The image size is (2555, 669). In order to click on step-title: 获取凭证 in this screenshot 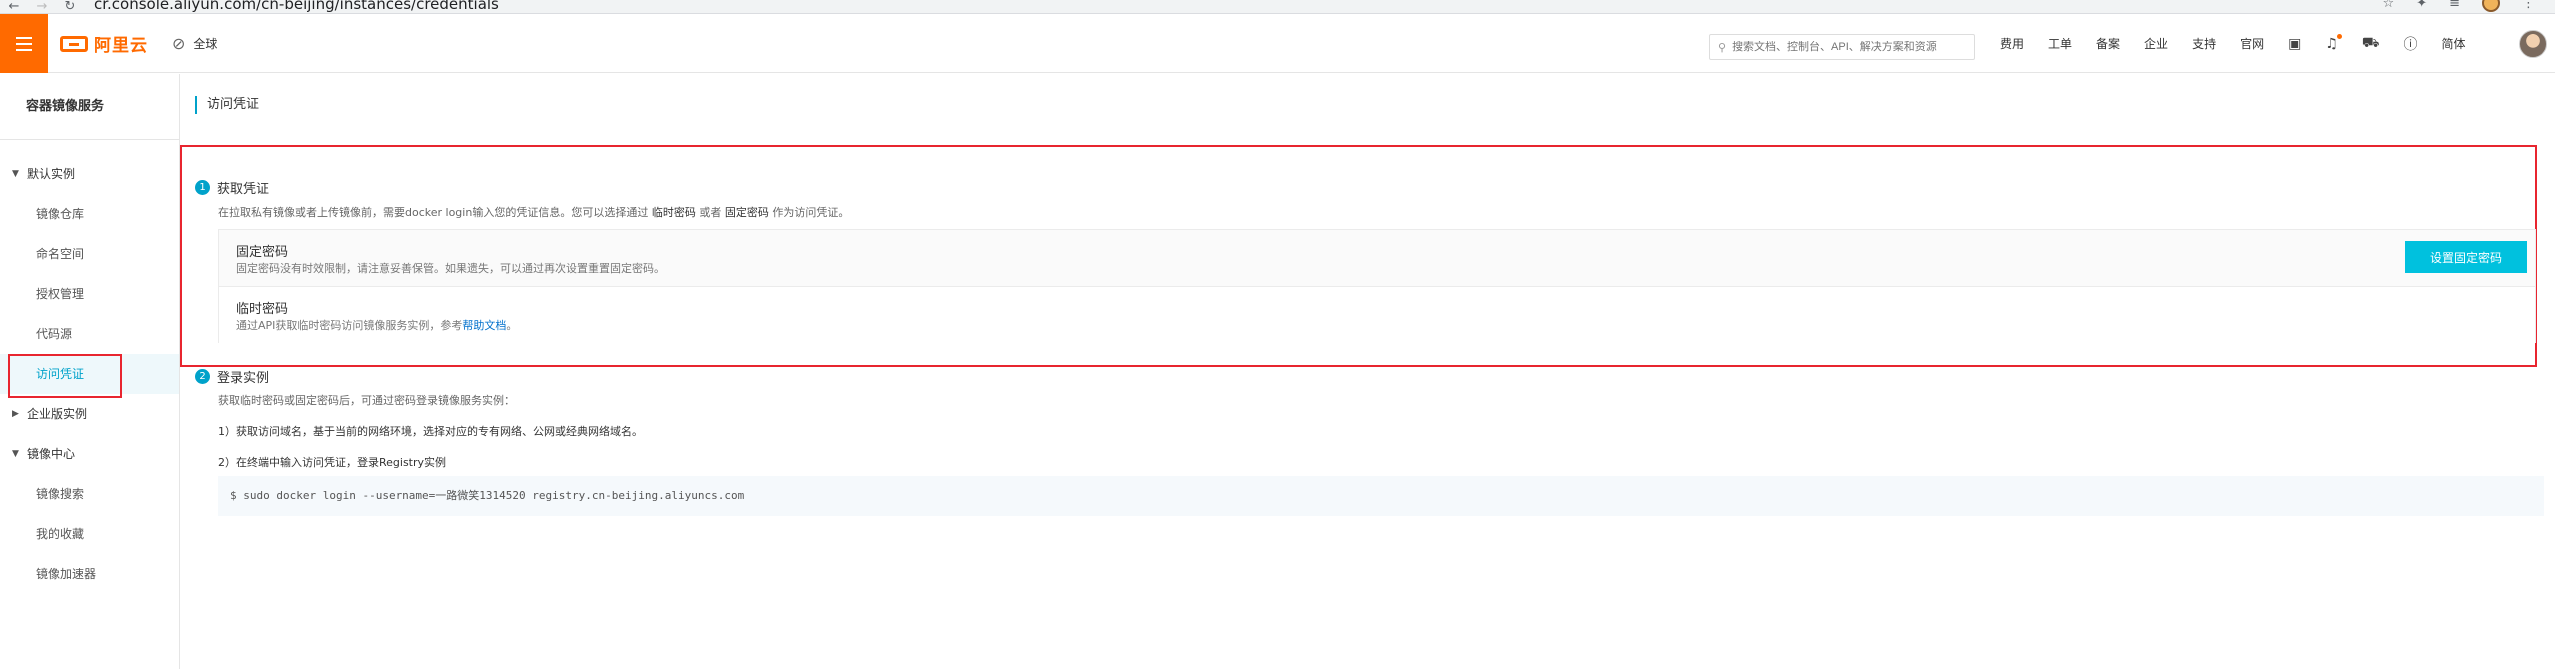, I will do `click(243, 189)`.